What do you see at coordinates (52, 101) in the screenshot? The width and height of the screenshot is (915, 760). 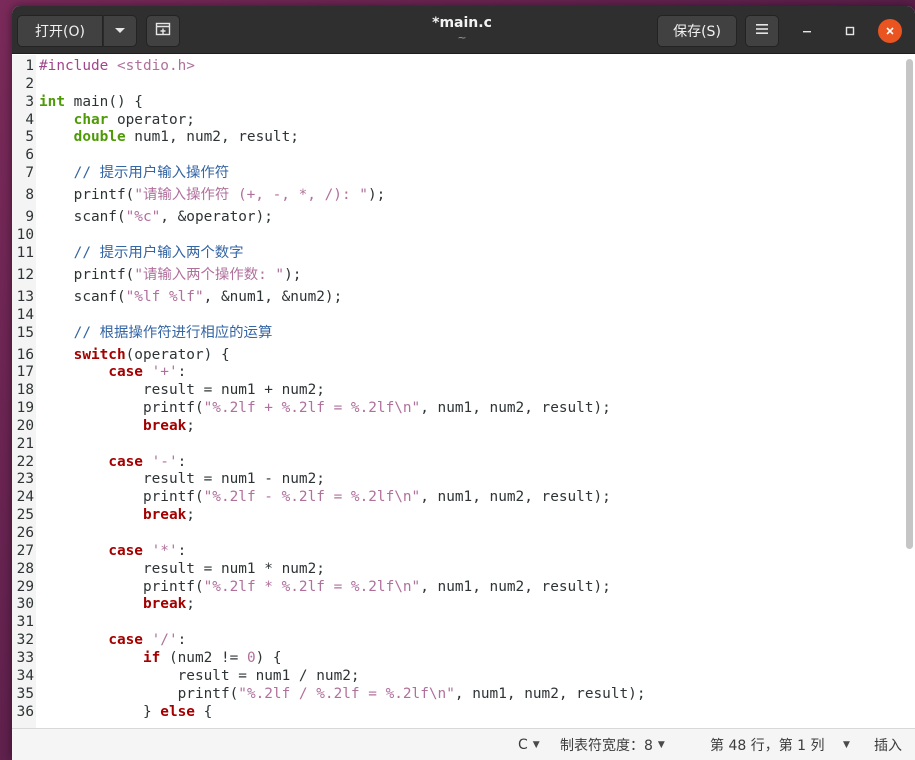 I see `code-token: int` at bounding box center [52, 101].